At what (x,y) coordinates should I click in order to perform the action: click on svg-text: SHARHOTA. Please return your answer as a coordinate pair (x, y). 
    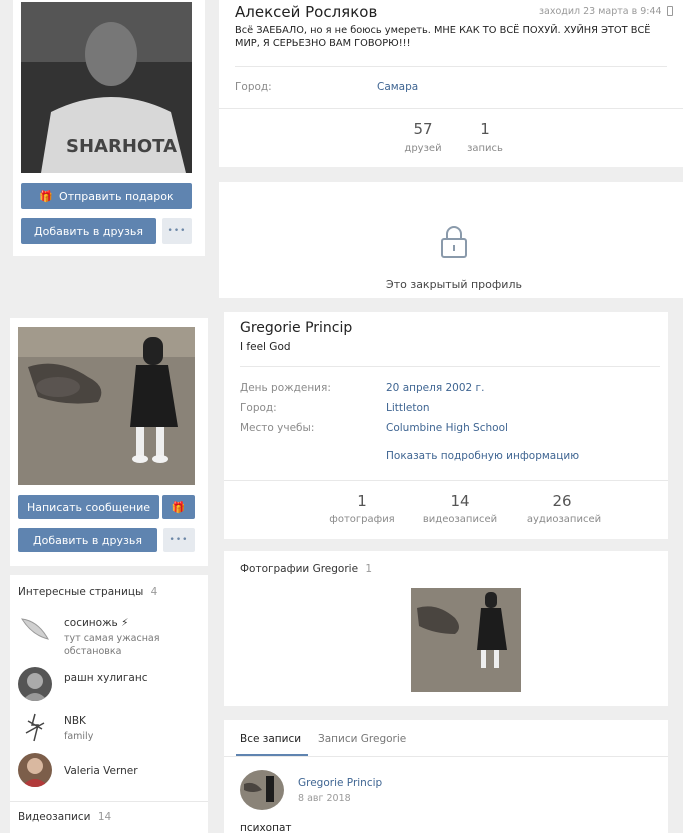
    Looking at the image, I should click on (121, 146).